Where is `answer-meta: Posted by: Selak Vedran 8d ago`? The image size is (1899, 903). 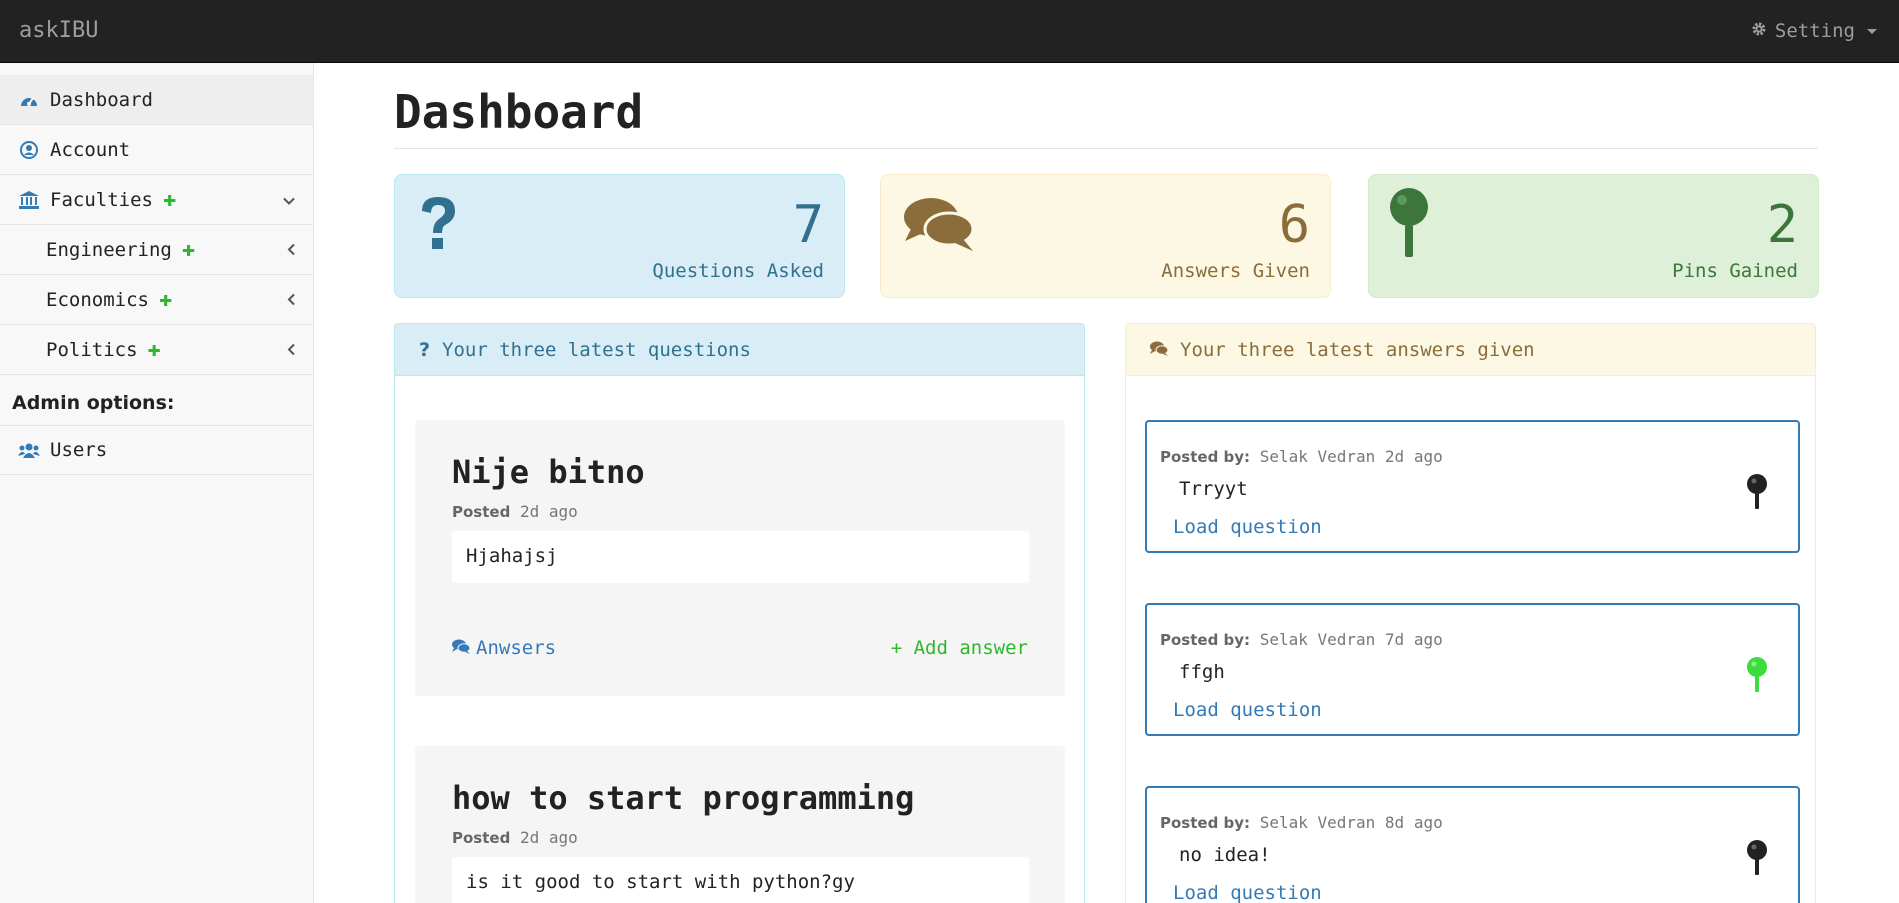
answer-meta: Posted by: Selak Vedran 8d ago is located at coordinates (1301, 822).